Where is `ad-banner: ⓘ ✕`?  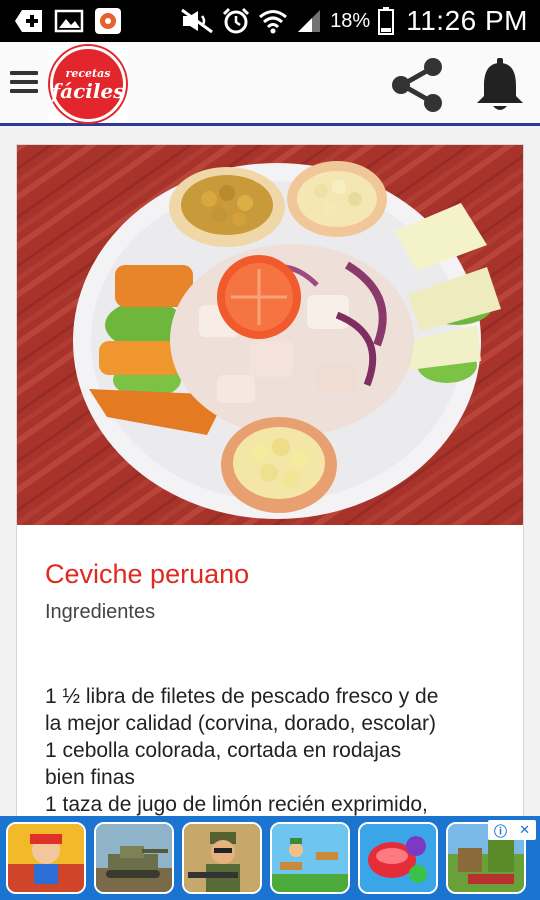
ad-banner: ⓘ ✕ is located at coordinates (270, 858).